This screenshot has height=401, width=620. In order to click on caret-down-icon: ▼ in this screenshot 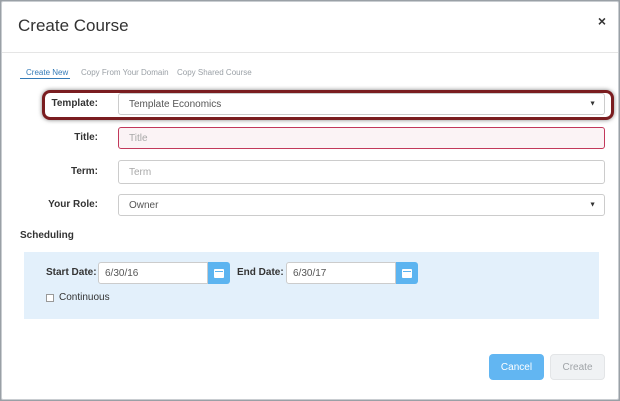, I will do `click(592, 205)`.